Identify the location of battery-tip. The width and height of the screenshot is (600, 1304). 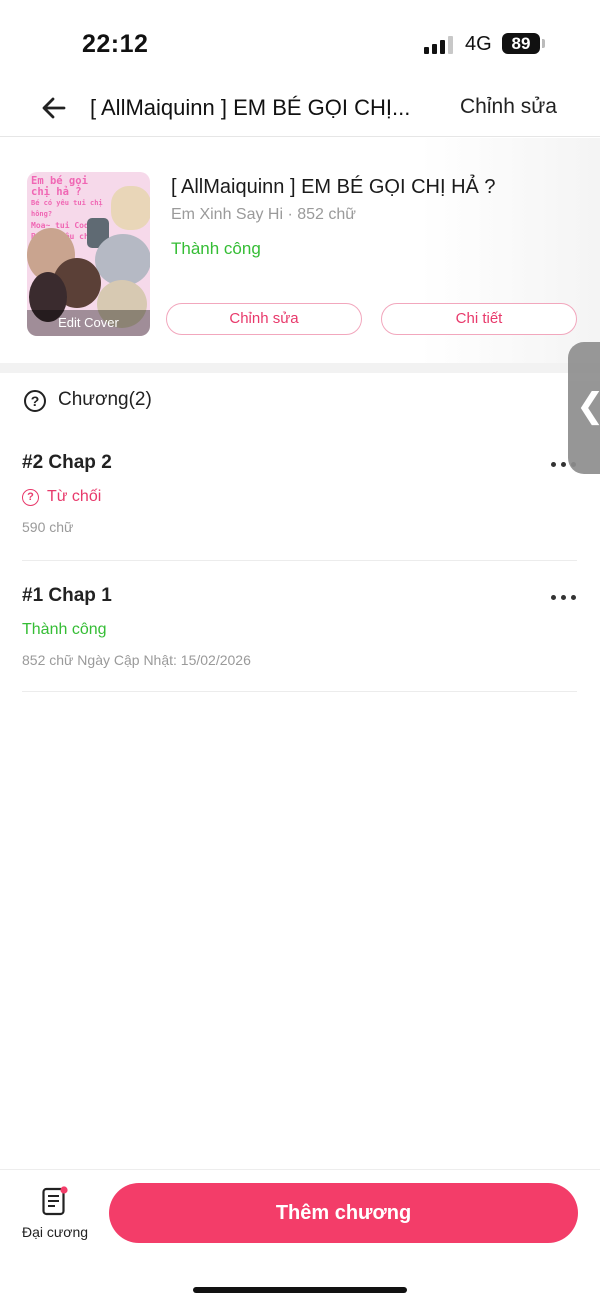
(543, 43).